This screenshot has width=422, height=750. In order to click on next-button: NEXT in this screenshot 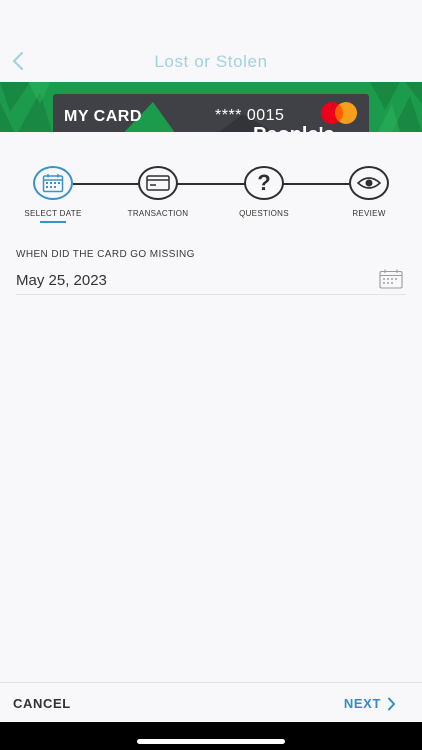, I will do `click(370, 703)`.